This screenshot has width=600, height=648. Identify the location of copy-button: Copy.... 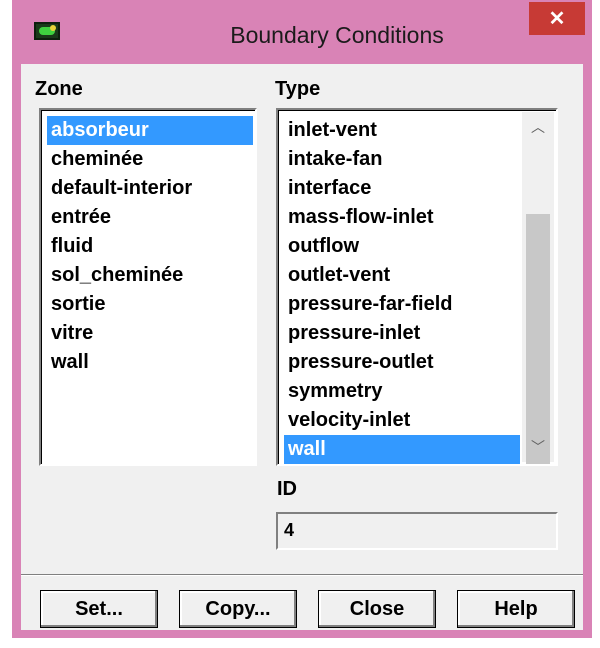
(238, 609).